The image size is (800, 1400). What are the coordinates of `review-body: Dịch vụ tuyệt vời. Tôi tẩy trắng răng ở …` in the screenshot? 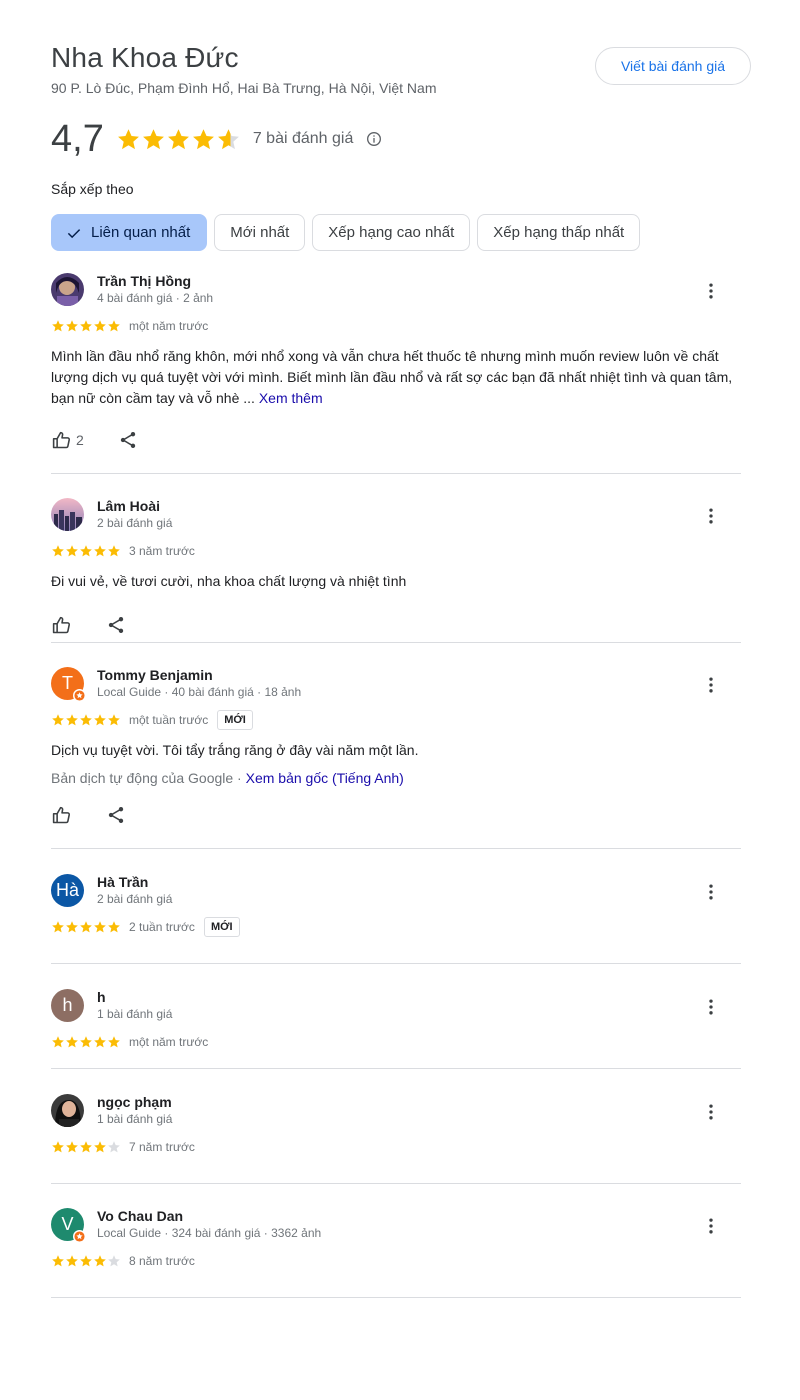 It's located at (235, 750).